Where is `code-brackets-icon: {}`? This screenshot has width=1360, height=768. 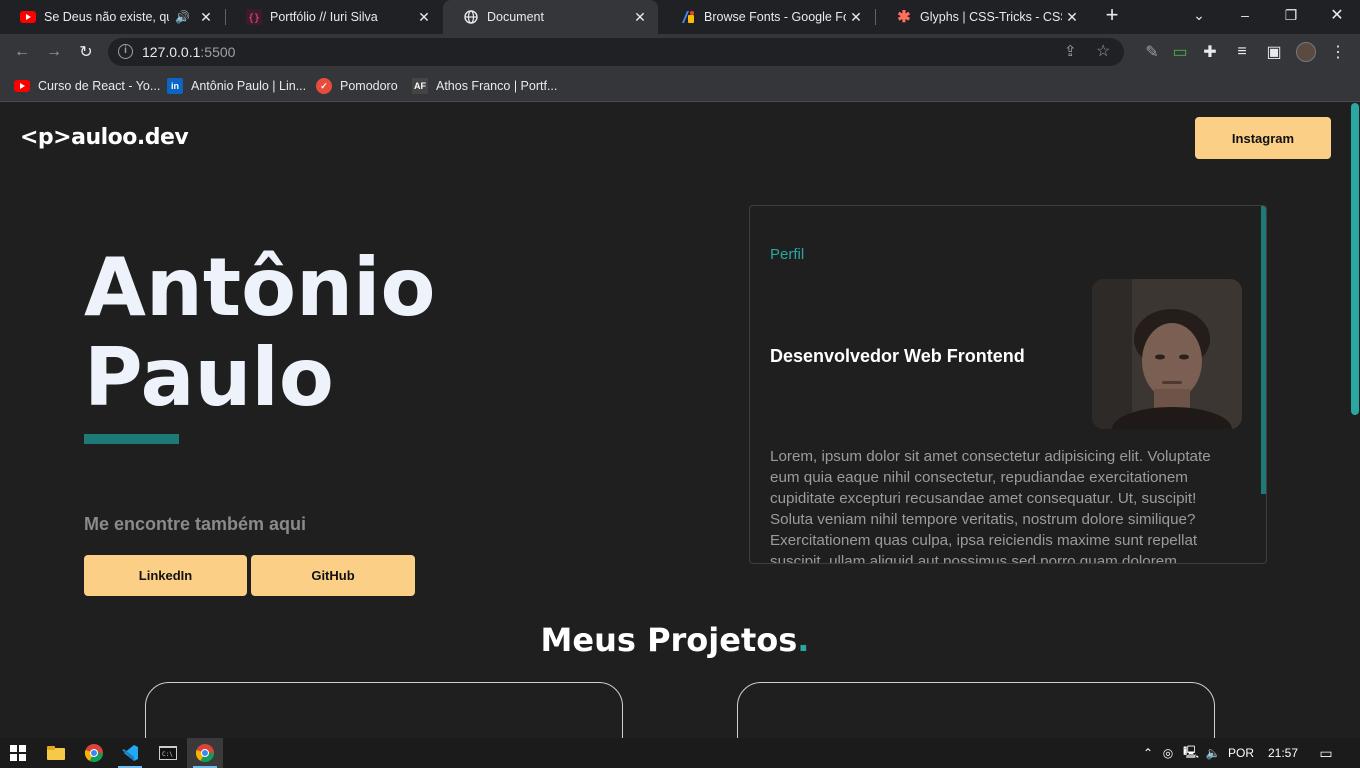
code-brackets-icon: {} is located at coordinates (254, 17).